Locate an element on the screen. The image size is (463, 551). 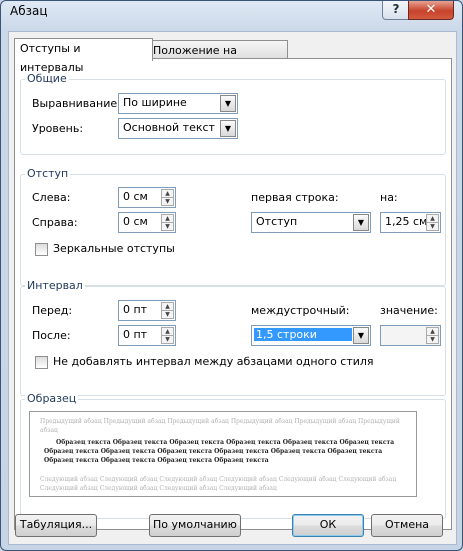
general-group is located at coordinates (233, 117).